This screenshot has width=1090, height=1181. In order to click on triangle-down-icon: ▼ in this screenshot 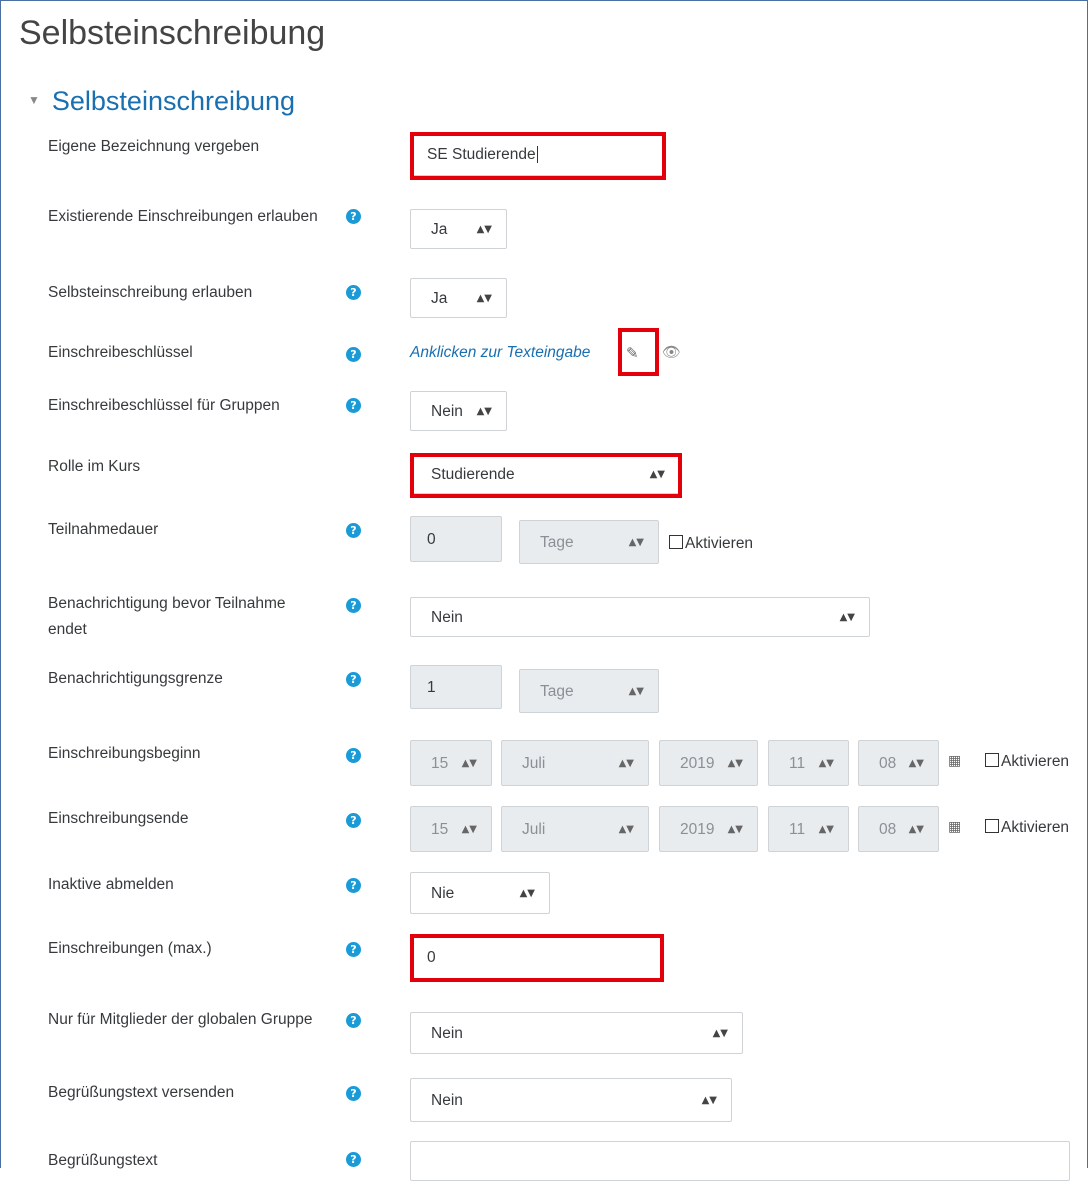, I will do `click(34, 100)`.